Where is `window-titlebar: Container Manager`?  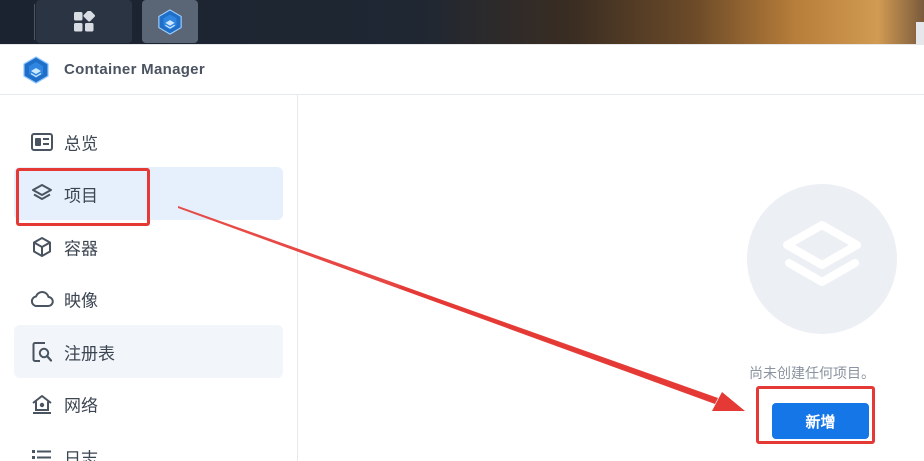
window-titlebar: Container Manager is located at coordinates (462, 70).